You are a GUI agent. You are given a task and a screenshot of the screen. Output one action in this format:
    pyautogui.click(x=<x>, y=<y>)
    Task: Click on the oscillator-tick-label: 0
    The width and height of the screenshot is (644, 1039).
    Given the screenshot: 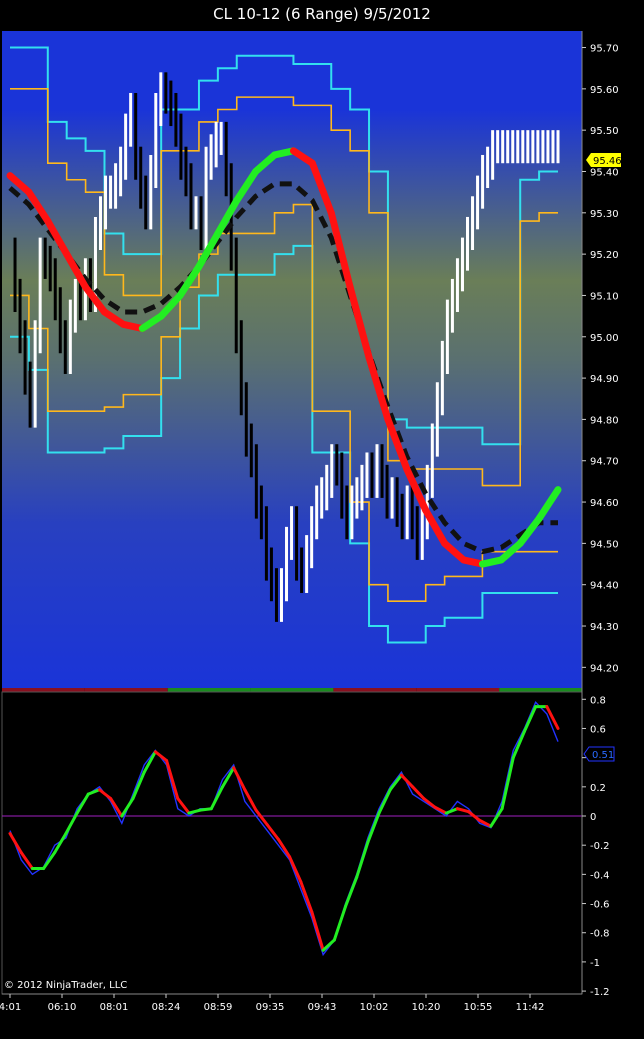 What is the action you would take?
    pyautogui.click(x=593, y=817)
    